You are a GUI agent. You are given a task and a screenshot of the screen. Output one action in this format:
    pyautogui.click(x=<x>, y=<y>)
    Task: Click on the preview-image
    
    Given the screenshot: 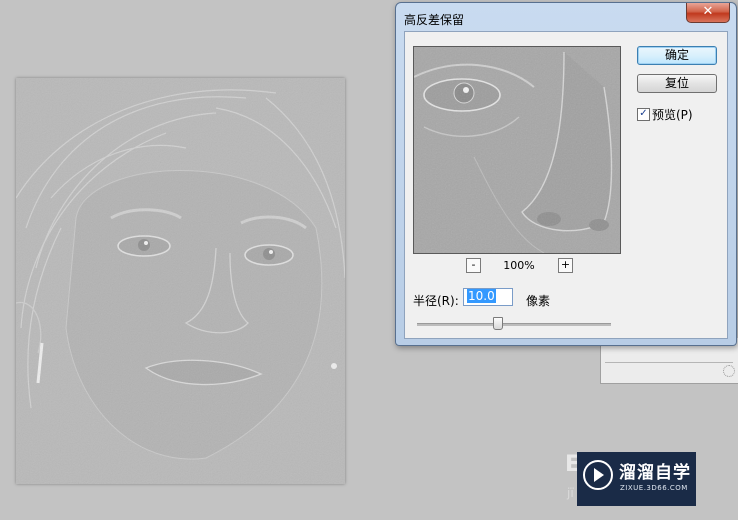 What is the action you would take?
    pyautogui.click(x=517, y=150)
    